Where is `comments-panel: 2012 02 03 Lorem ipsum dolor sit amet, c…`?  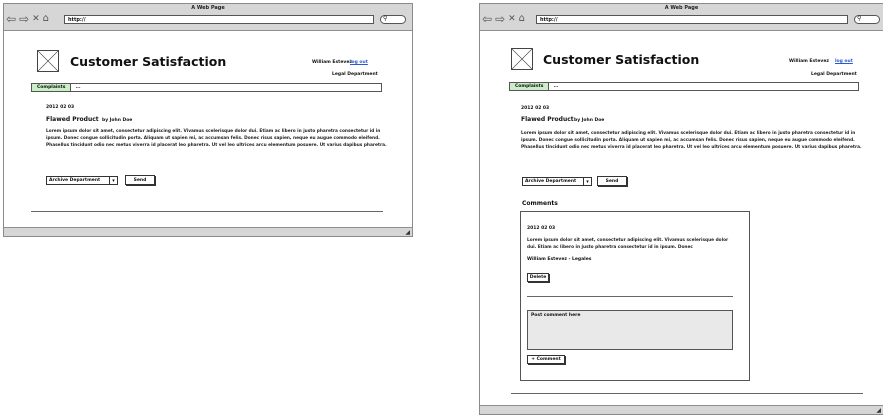 comments-panel: 2012 02 03 Lorem ipsum dolor sit amet, c… is located at coordinates (635, 296).